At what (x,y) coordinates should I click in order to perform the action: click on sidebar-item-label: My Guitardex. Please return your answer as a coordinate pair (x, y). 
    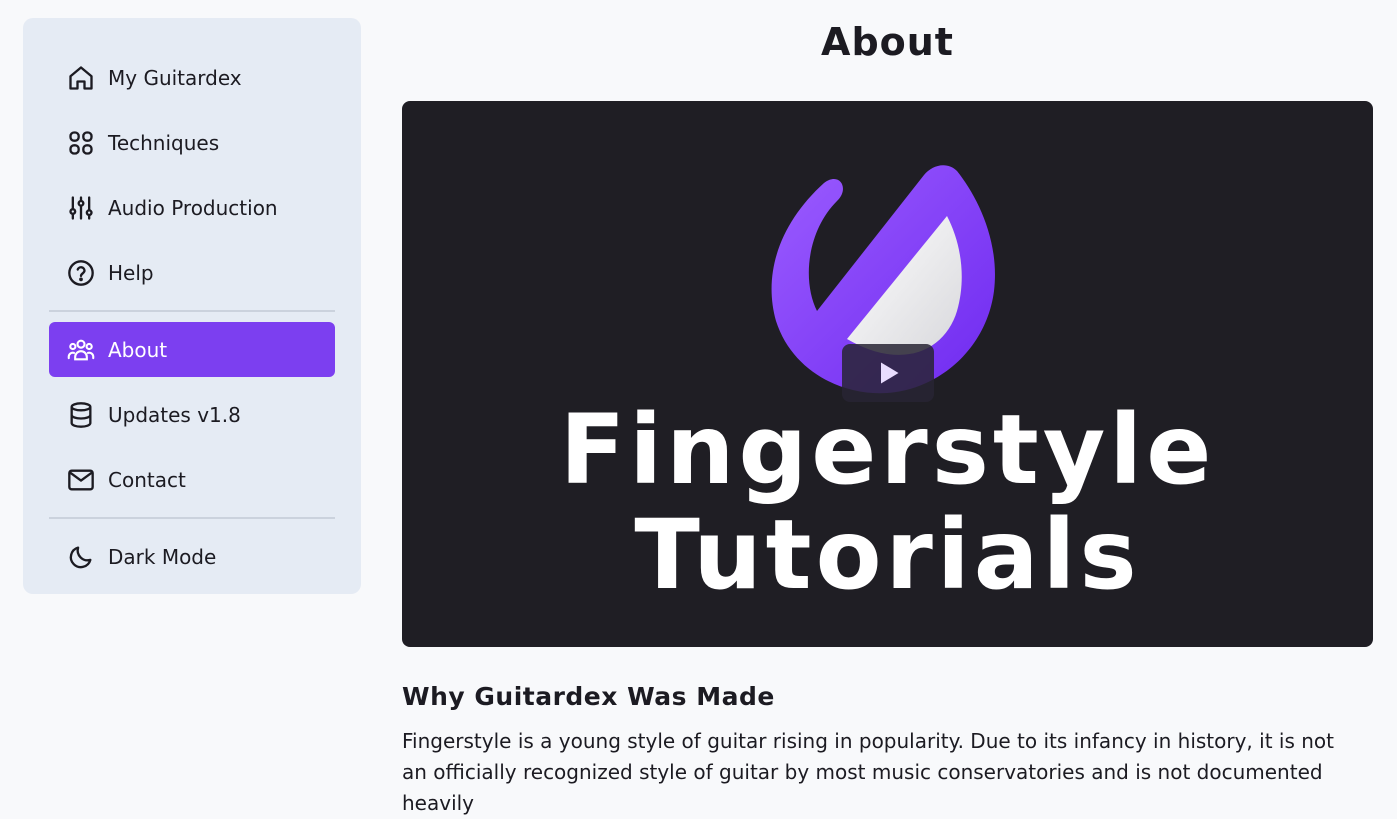
    Looking at the image, I should click on (175, 77).